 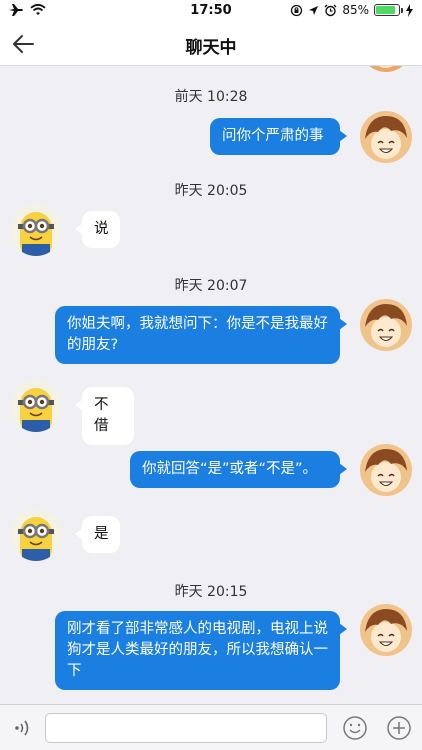 What do you see at coordinates (201, 650) in the screenshot?
I see `message-bubble-outgoing: 刚才看了部非常感人的电视剧，电视上说狗才是人类最好的朋友，所以我想确认一下` at bounding box center [201, 650].